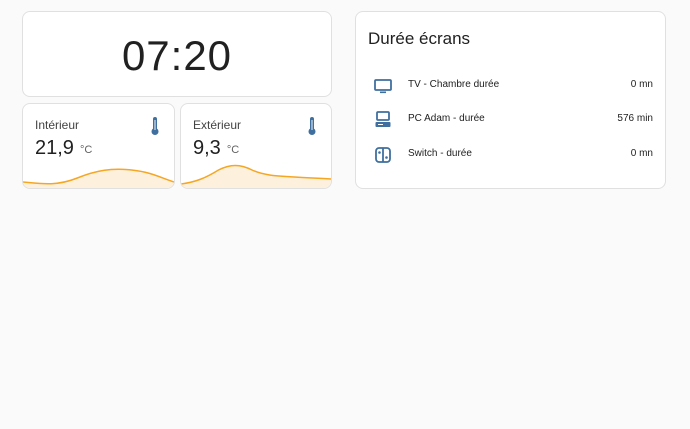  What do you see at coordinates (510, 120) in the screenshot?
I see `entity-row-pc: PC Adam - durée 576 min` at bounding box center [510, 120].